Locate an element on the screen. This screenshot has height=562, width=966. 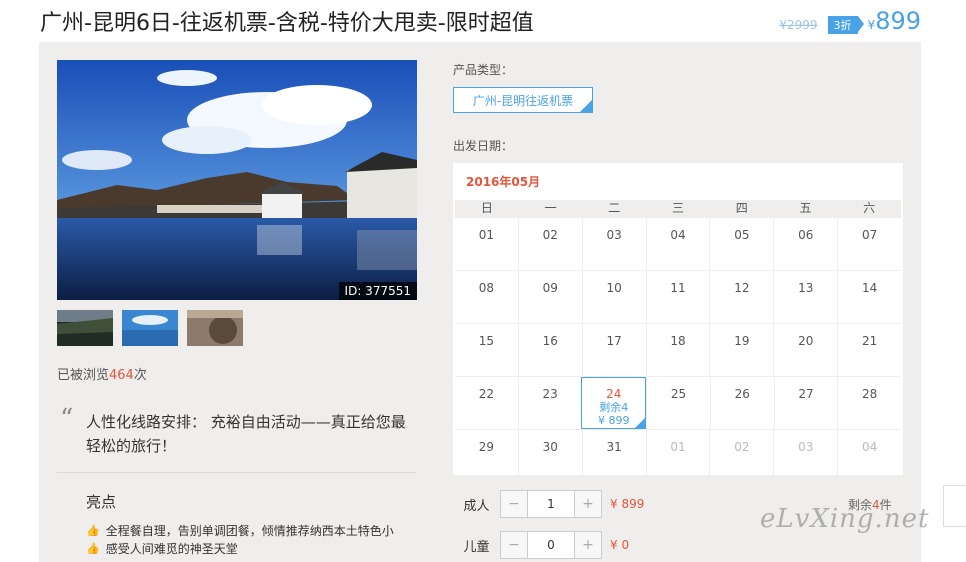
calendar-day: 25 is located at coordinates (678, 403).